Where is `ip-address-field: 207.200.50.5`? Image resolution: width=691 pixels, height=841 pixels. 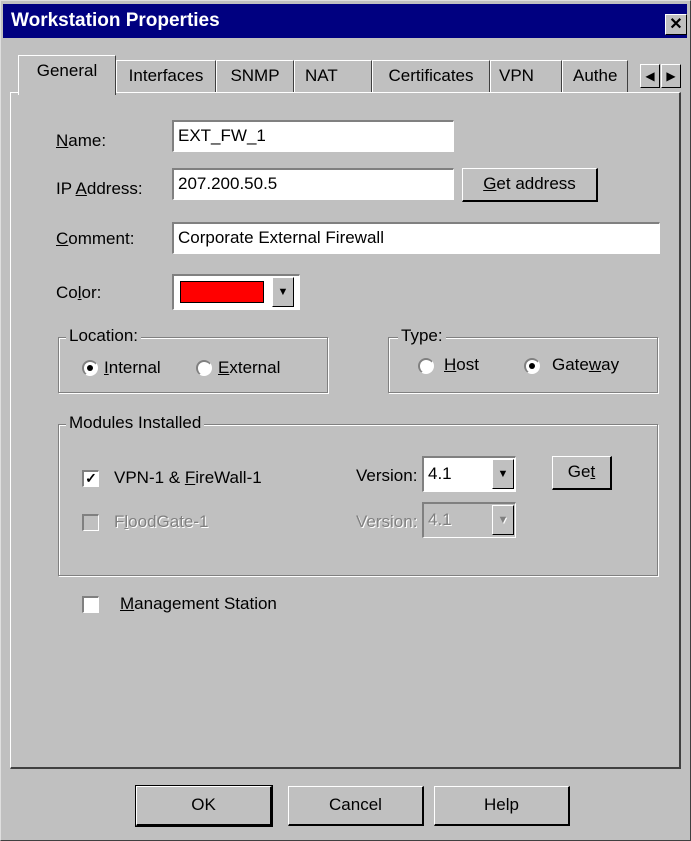
ip-address-field: 207.200.50.5 is located at coordinates (313, 184).